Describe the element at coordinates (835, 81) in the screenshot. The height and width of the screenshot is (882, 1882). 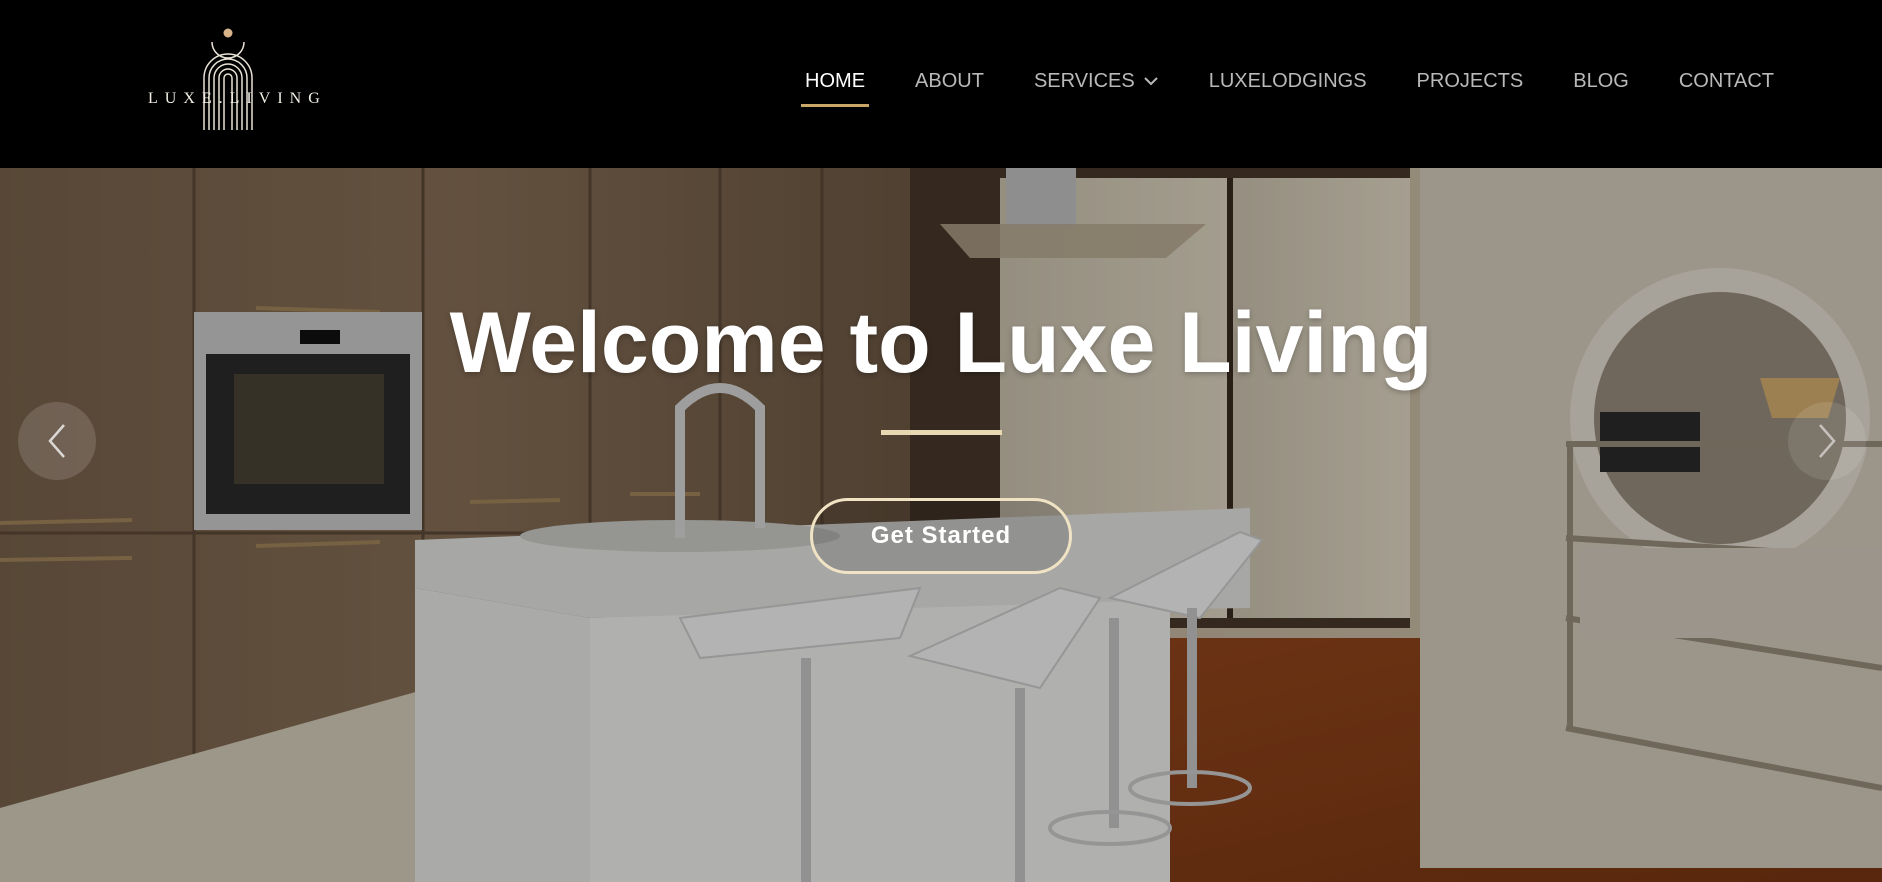
I see `nav-home-label: HOME` at that location.